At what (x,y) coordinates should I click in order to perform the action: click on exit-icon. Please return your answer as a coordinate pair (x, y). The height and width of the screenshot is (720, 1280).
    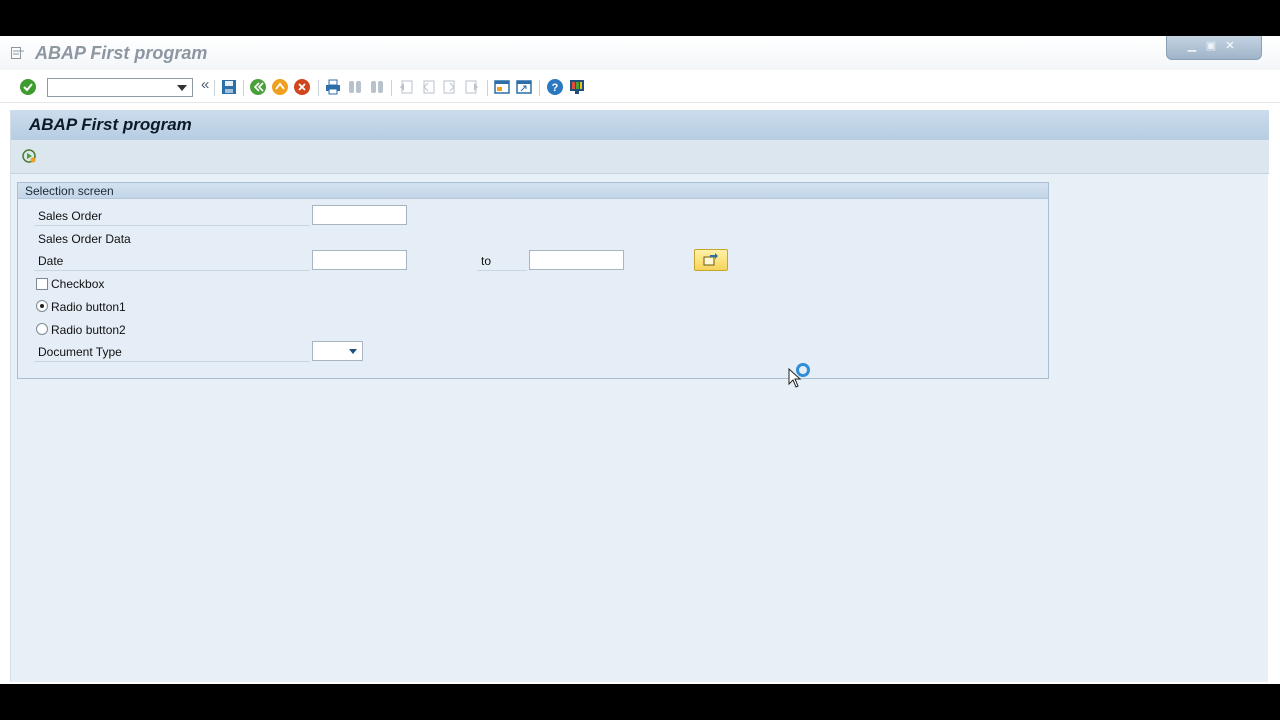
    Looking at the image, I should click on (280, 87).